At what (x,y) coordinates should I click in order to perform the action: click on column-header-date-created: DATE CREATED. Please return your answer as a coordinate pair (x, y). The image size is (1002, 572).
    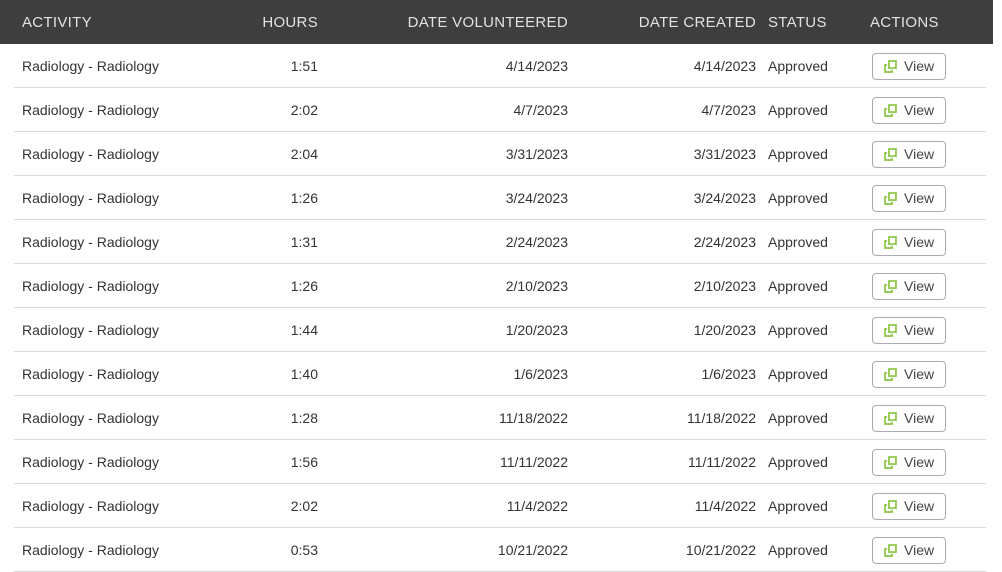
    Looking at the image, I should click on (697, 22).